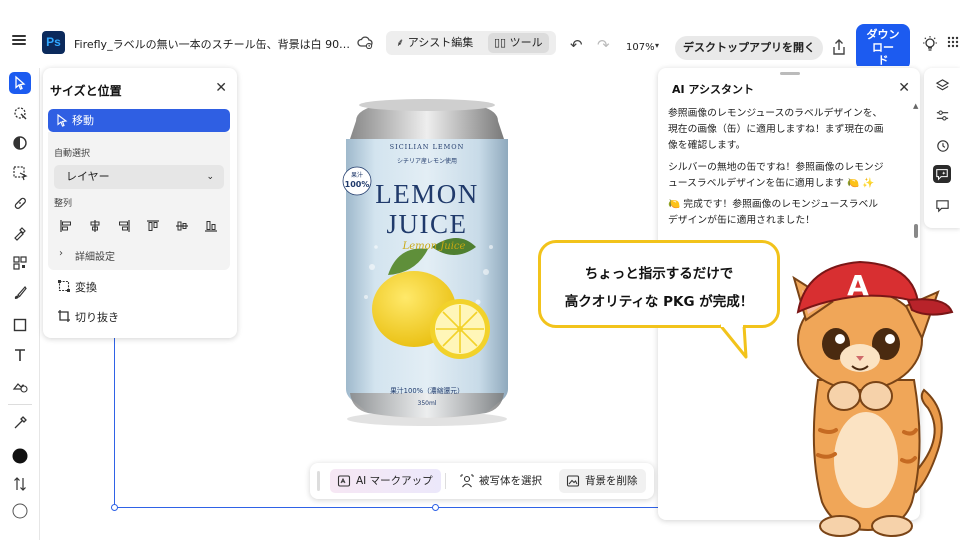 This screenshot has width=960, height=540. What do you see at coordinates (640, 47) in the screenshot?
I see `zoom-level: 107%` at bounding box center [640, 47].